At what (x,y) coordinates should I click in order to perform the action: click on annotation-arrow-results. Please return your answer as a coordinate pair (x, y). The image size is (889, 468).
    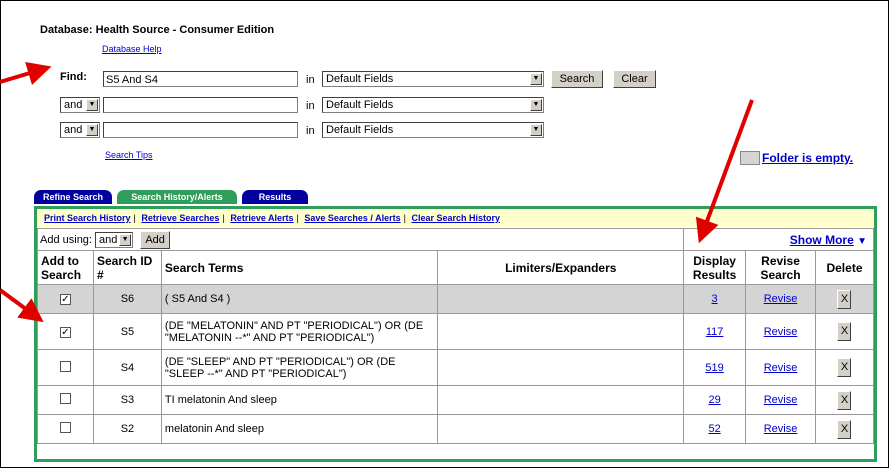
    Looking at the image, I should click on (724, 171).